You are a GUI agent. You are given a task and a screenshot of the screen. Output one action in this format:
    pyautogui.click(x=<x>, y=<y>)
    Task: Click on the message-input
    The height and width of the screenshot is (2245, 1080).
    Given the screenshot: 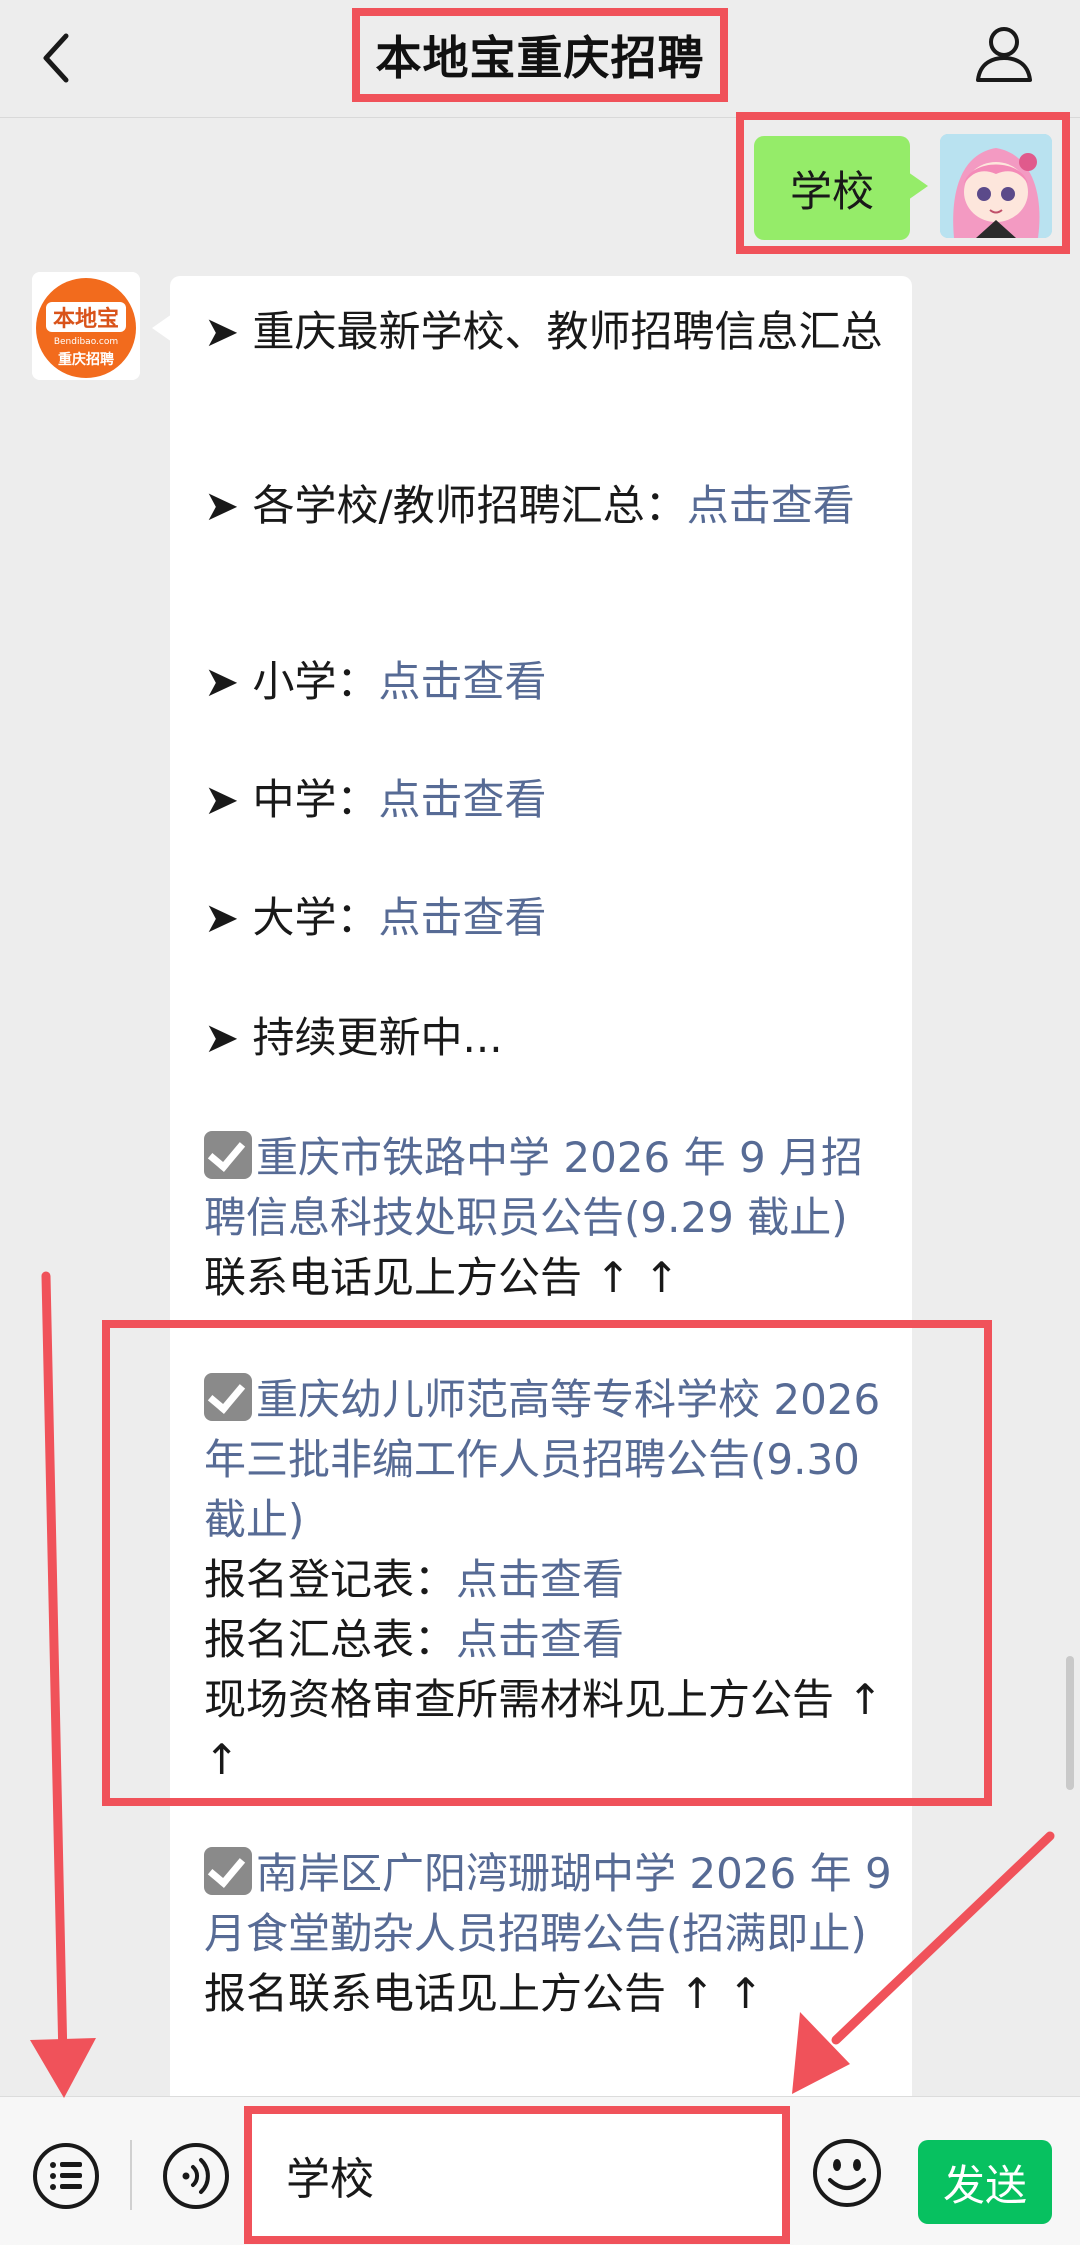 What is the action you would take?
    pyautogui.click(x=518, y=2175)
    